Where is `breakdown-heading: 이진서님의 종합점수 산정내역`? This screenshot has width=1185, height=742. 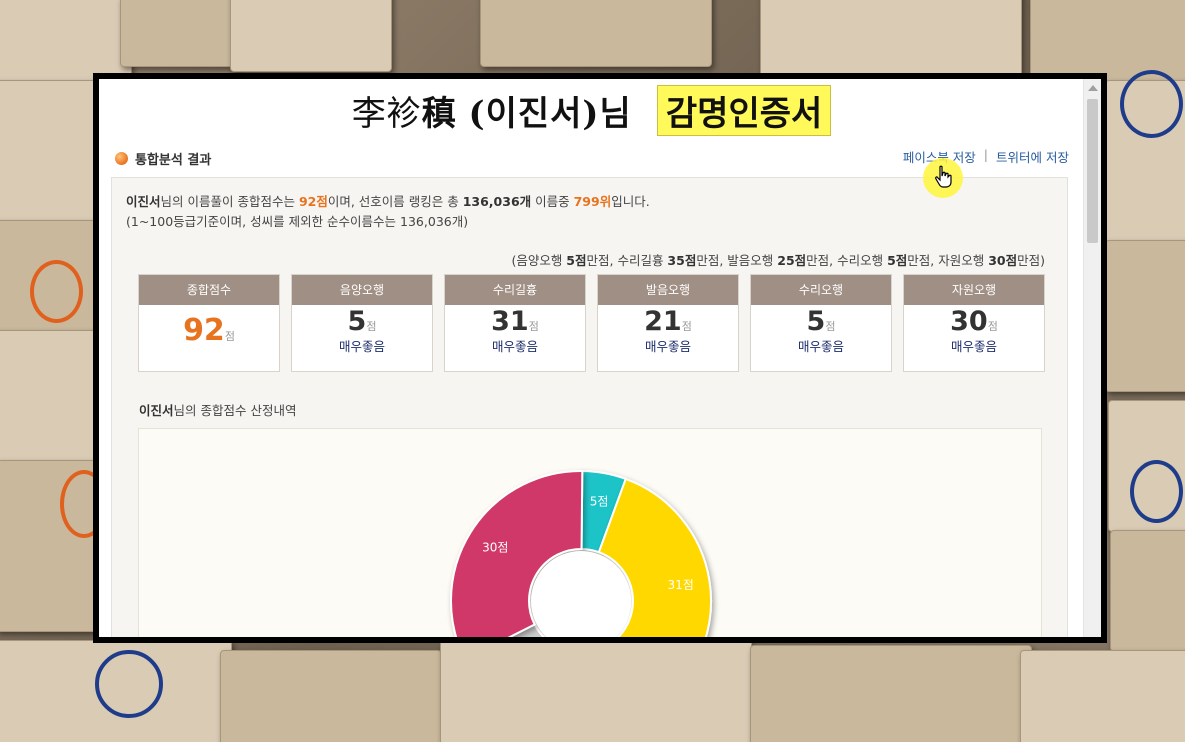
breakdown-heading: 이진서님의 종합점수 산정내역 is located at coordinates (217, 409).